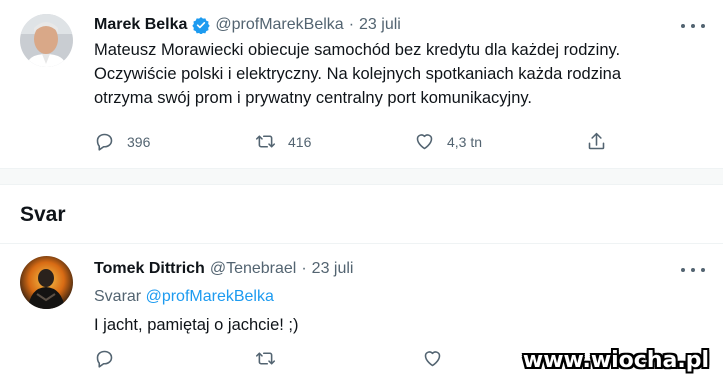 The image size is (723, 383). What do you see at coordinates (122, 141) in the screenshot?
I see `reply-button: 396` at bounding box center [122, 141].